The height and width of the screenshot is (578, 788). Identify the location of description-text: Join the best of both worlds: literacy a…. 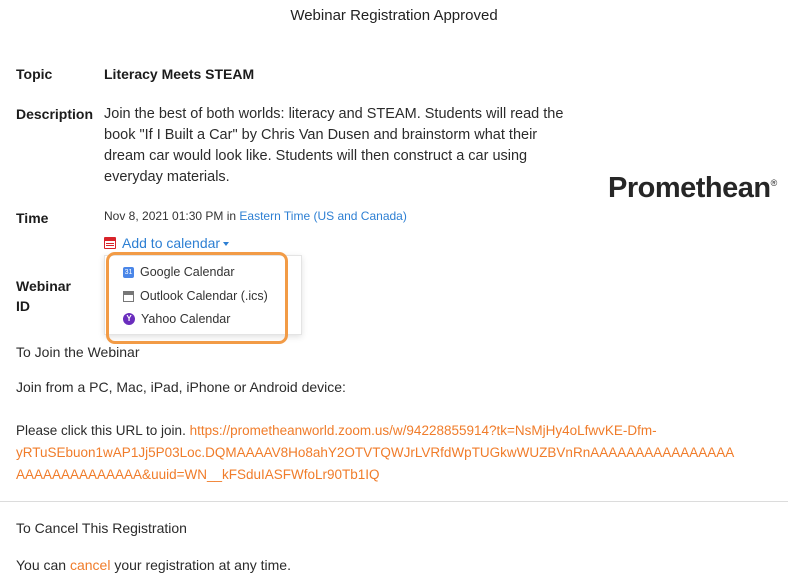
(354, 146).